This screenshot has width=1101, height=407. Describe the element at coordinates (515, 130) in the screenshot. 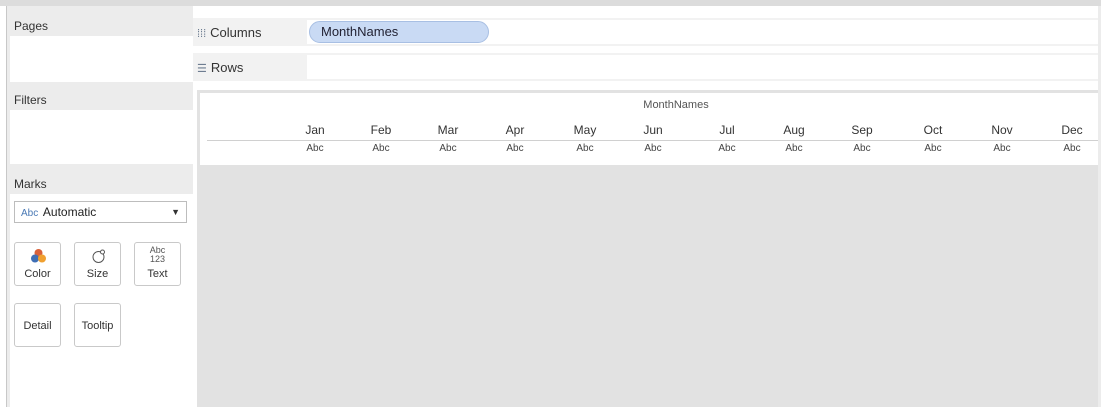

I see `month-header-apr: Apr` at that location.